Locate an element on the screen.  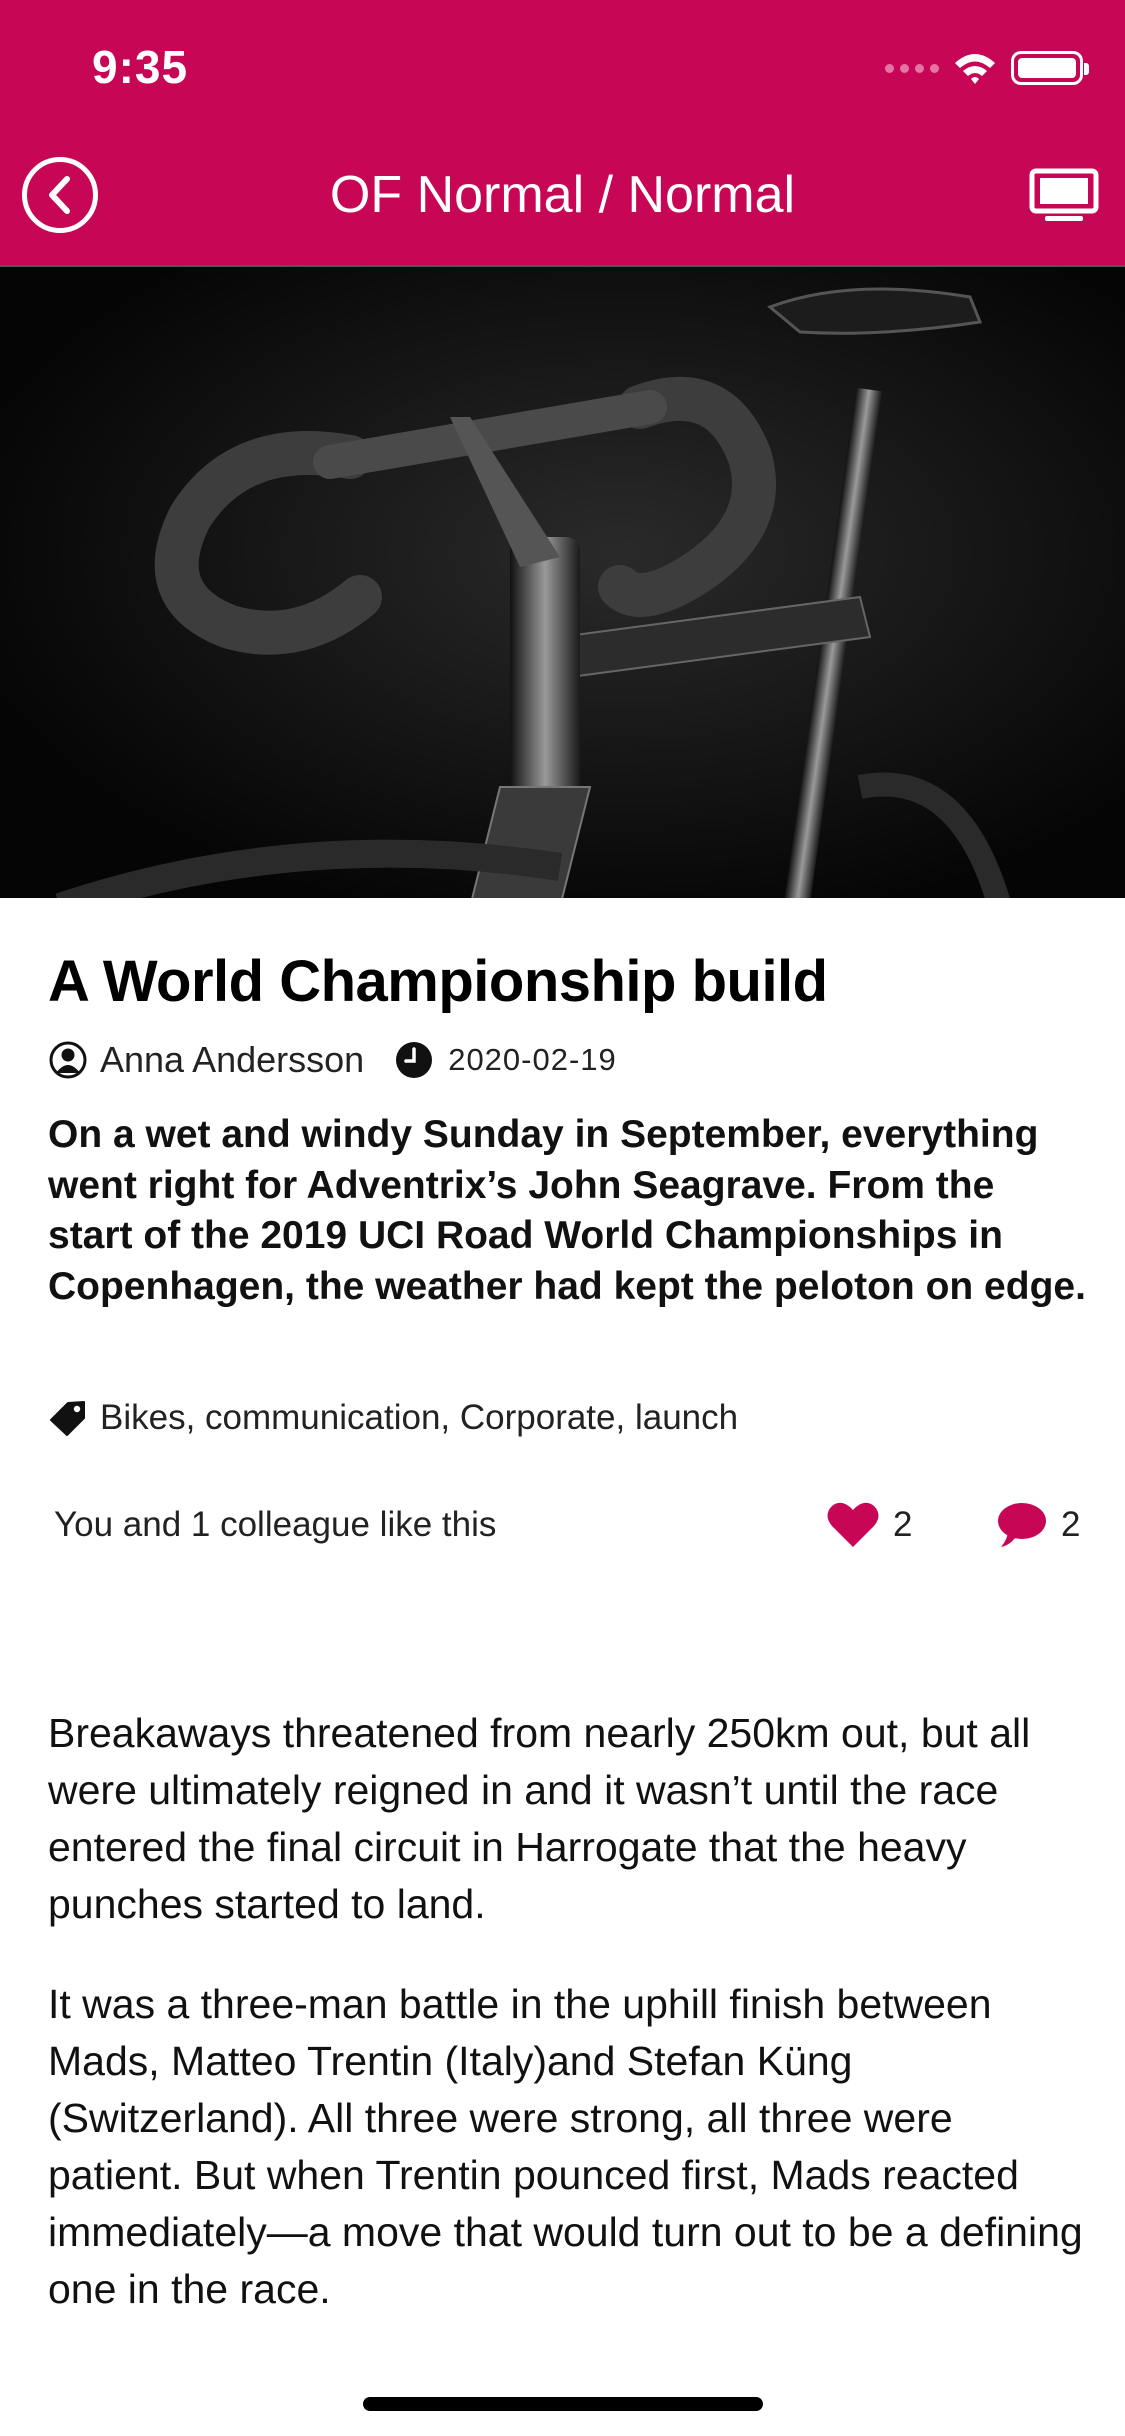
signal-icon is located at coordinates (912, 68).